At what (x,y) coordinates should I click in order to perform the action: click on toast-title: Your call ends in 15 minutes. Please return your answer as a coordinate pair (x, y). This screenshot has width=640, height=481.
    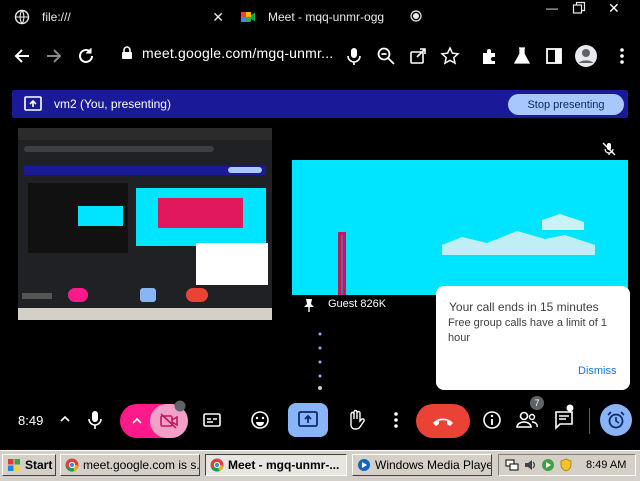
    Looking at the image, I should click on (524, 307).